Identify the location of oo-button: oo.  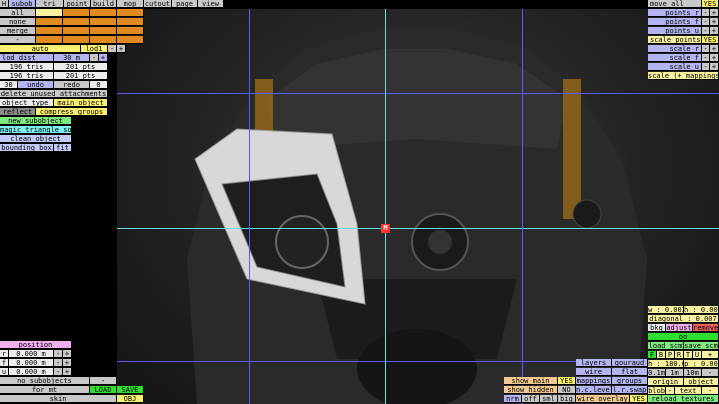
(683, 337).